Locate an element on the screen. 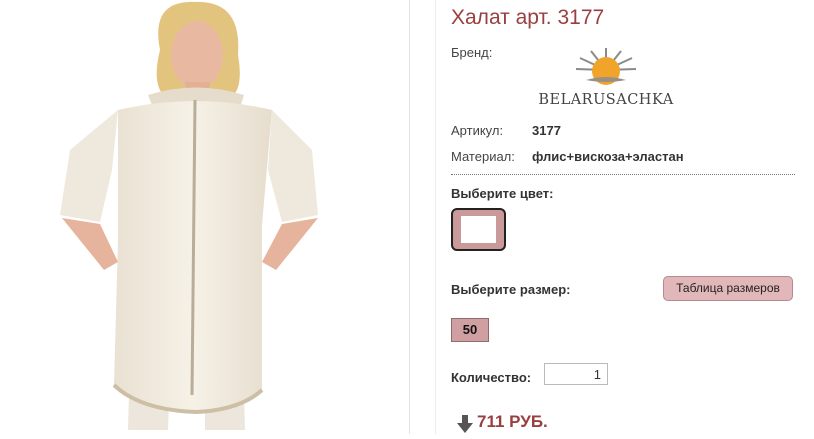 Image resolution: width=814 pixels, height=439 pixels. size-select-label: Выберите размер: is located at coordinates (511, 289).